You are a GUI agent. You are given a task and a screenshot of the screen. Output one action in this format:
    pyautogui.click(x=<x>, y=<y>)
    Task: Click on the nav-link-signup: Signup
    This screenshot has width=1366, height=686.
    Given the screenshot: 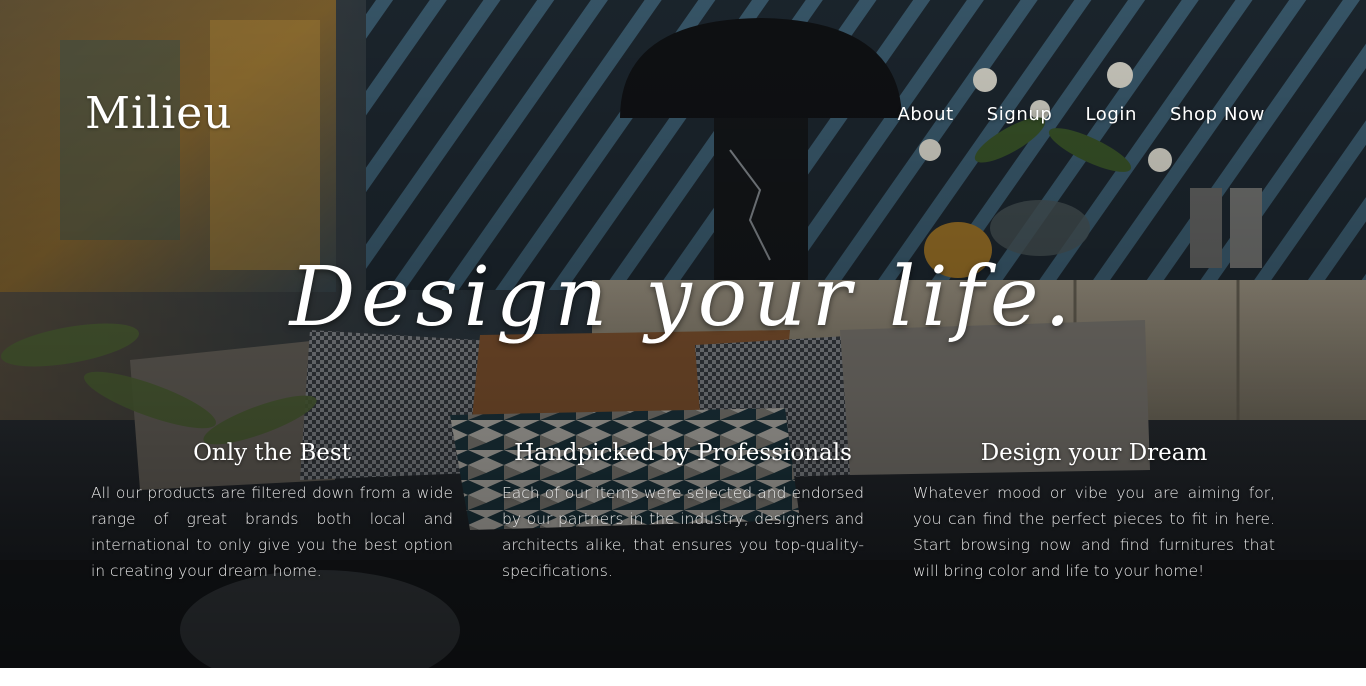 What is the action you would take?
    pyautogui.click(x=1020, y=114)
    